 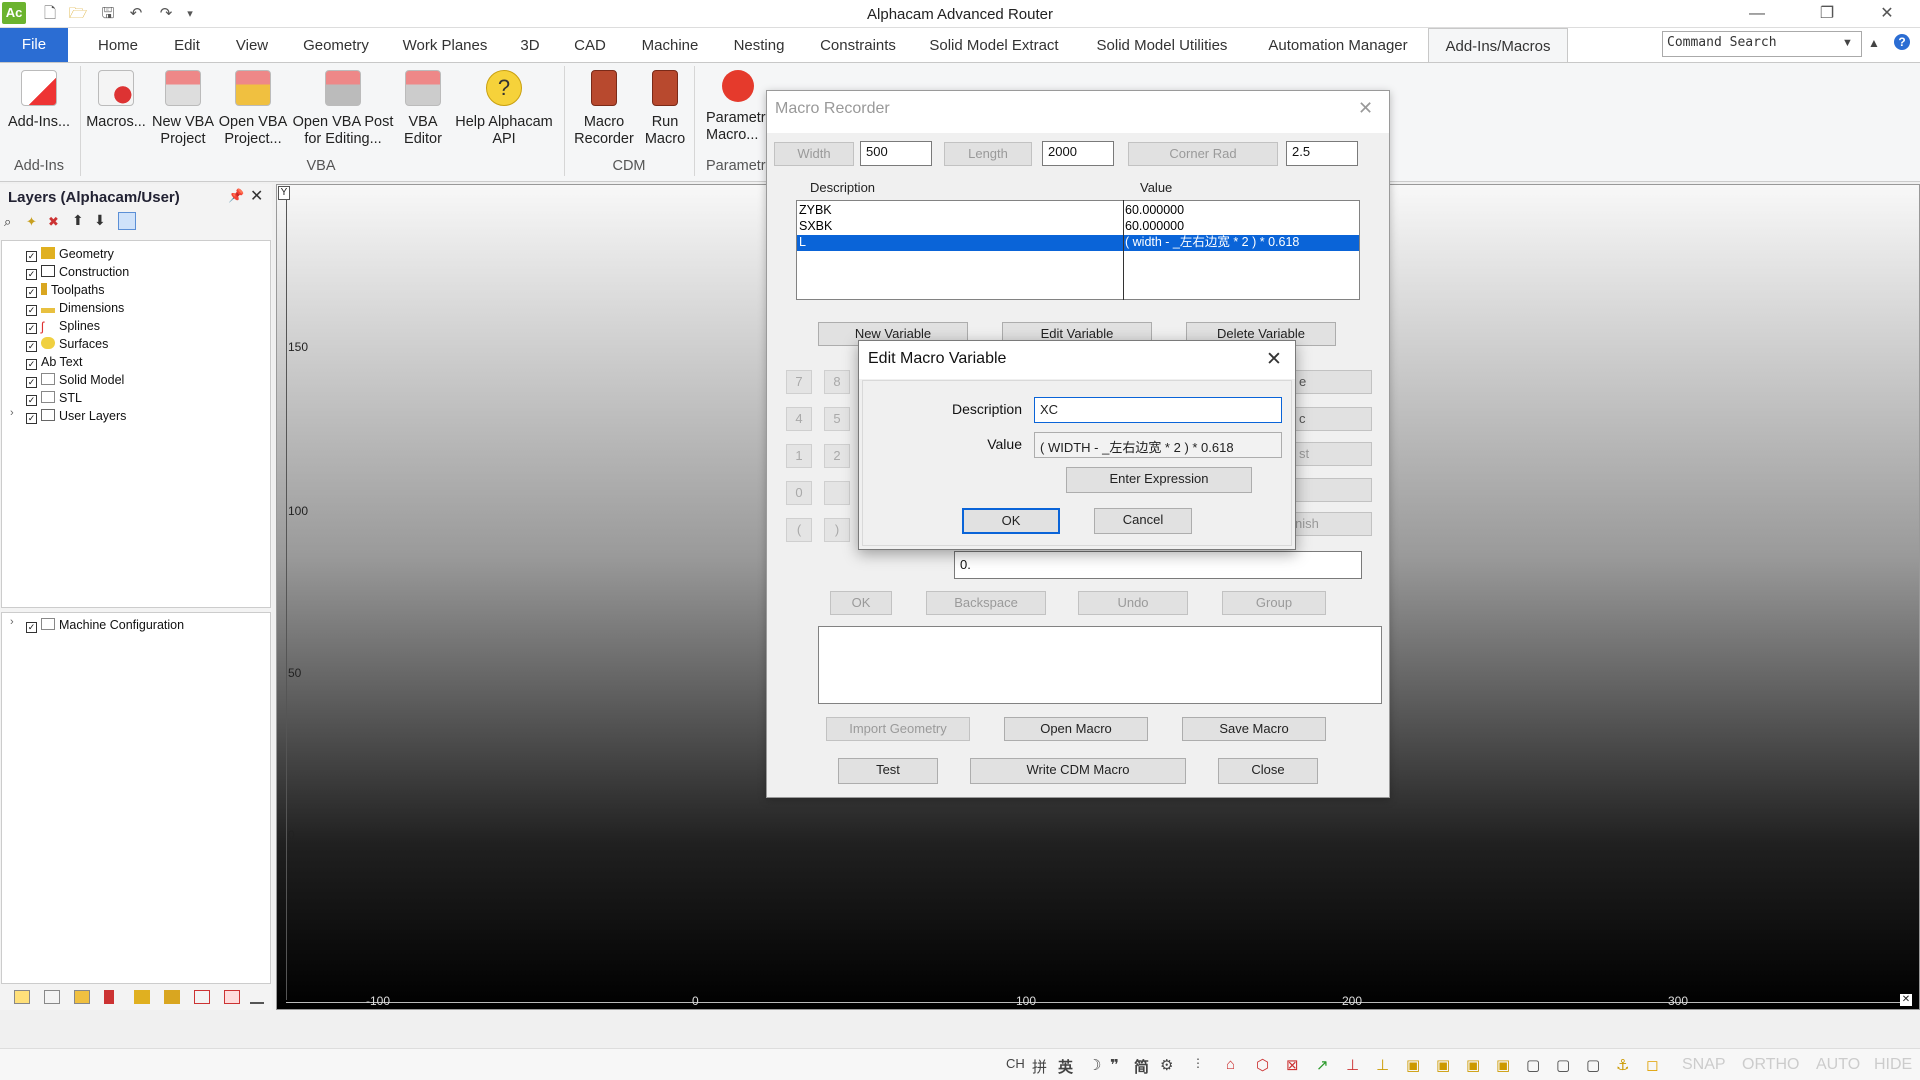 What do you see at coordinates (1563, 1065) in the screenshot?
I see `window-tool-icon: ▢` at bounding box center [1563, 1065].